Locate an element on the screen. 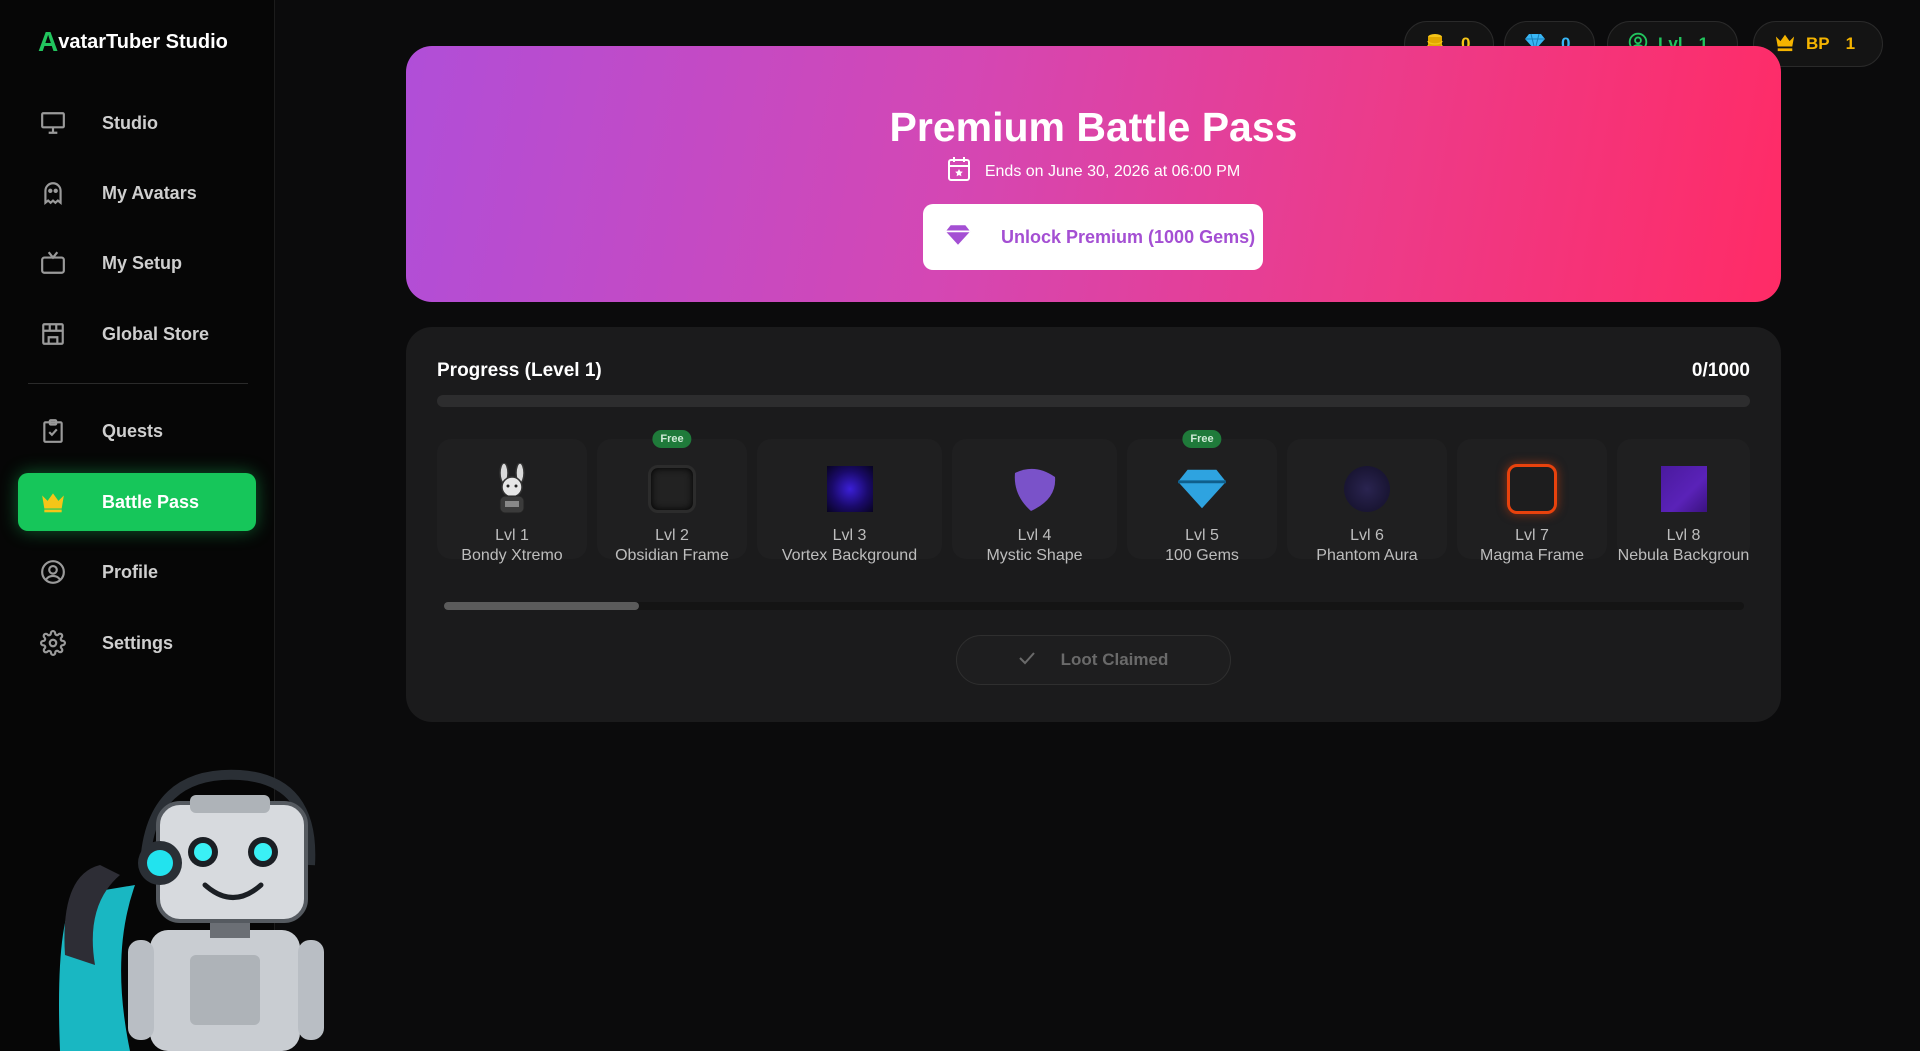 This screenshot has width=1920, height=1051. reward-tile: Free Lvl 5 100 Gems is located at coordinates (1202, 497).